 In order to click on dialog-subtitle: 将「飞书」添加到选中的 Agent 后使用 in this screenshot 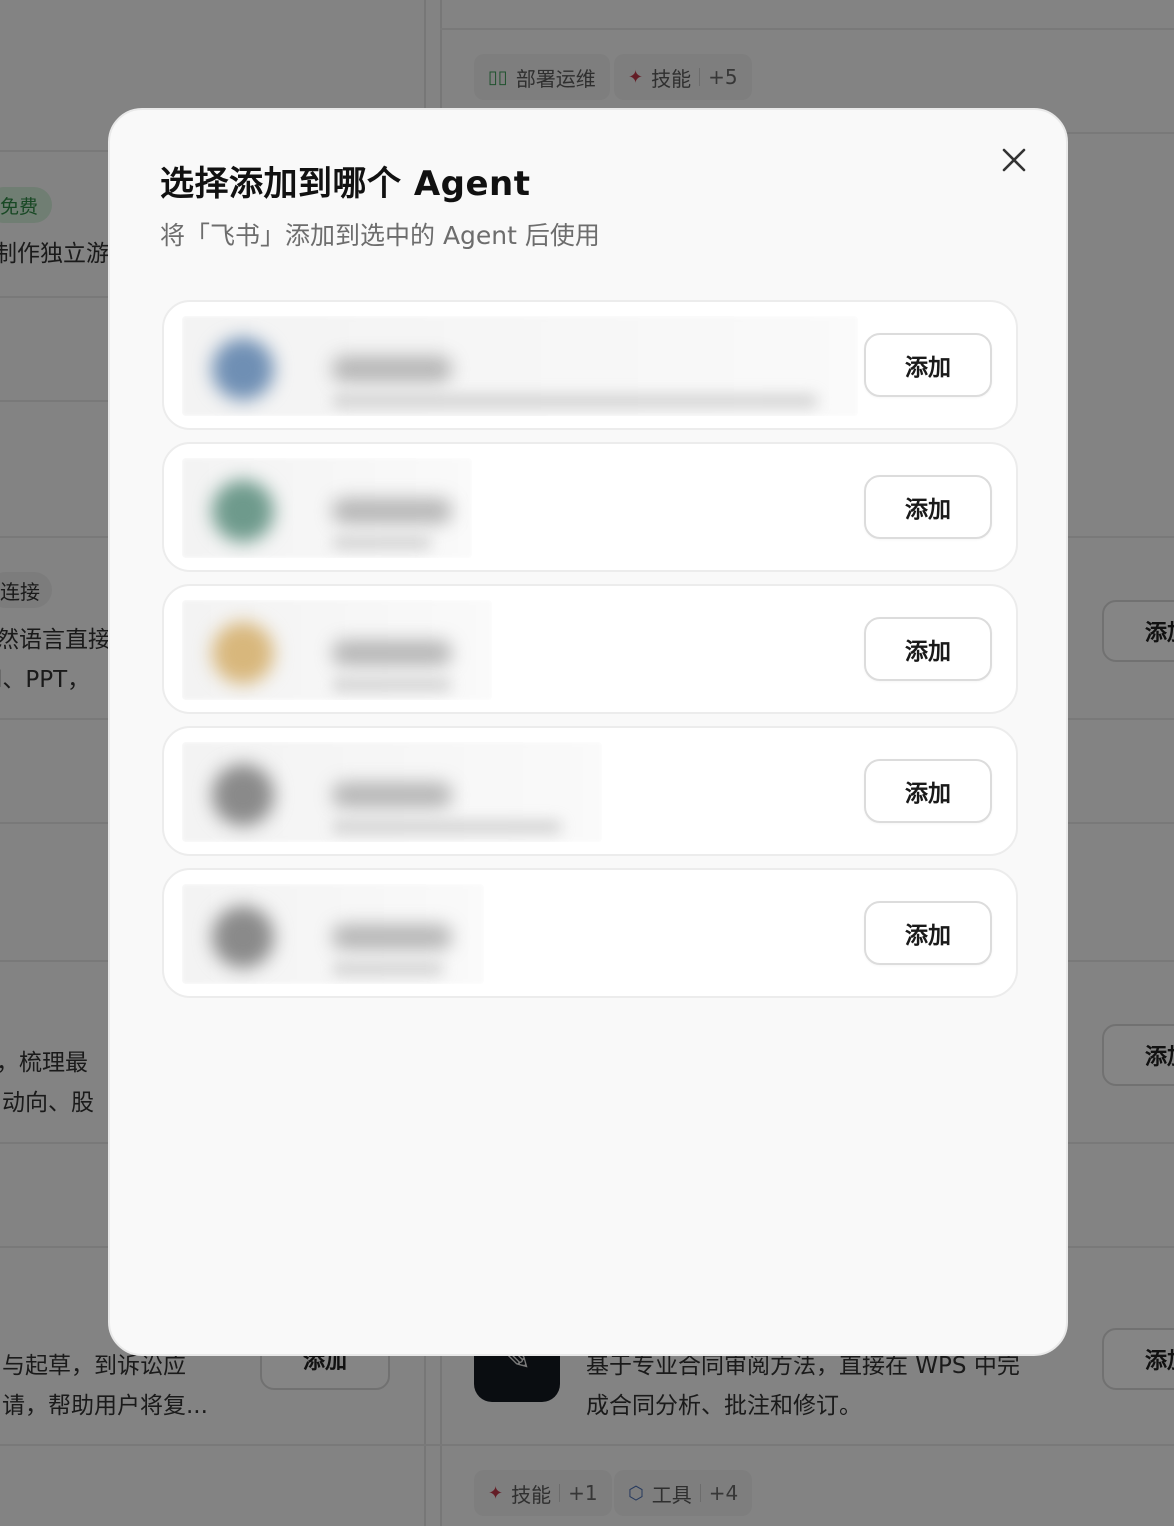, I will do `click(380, 235)`.